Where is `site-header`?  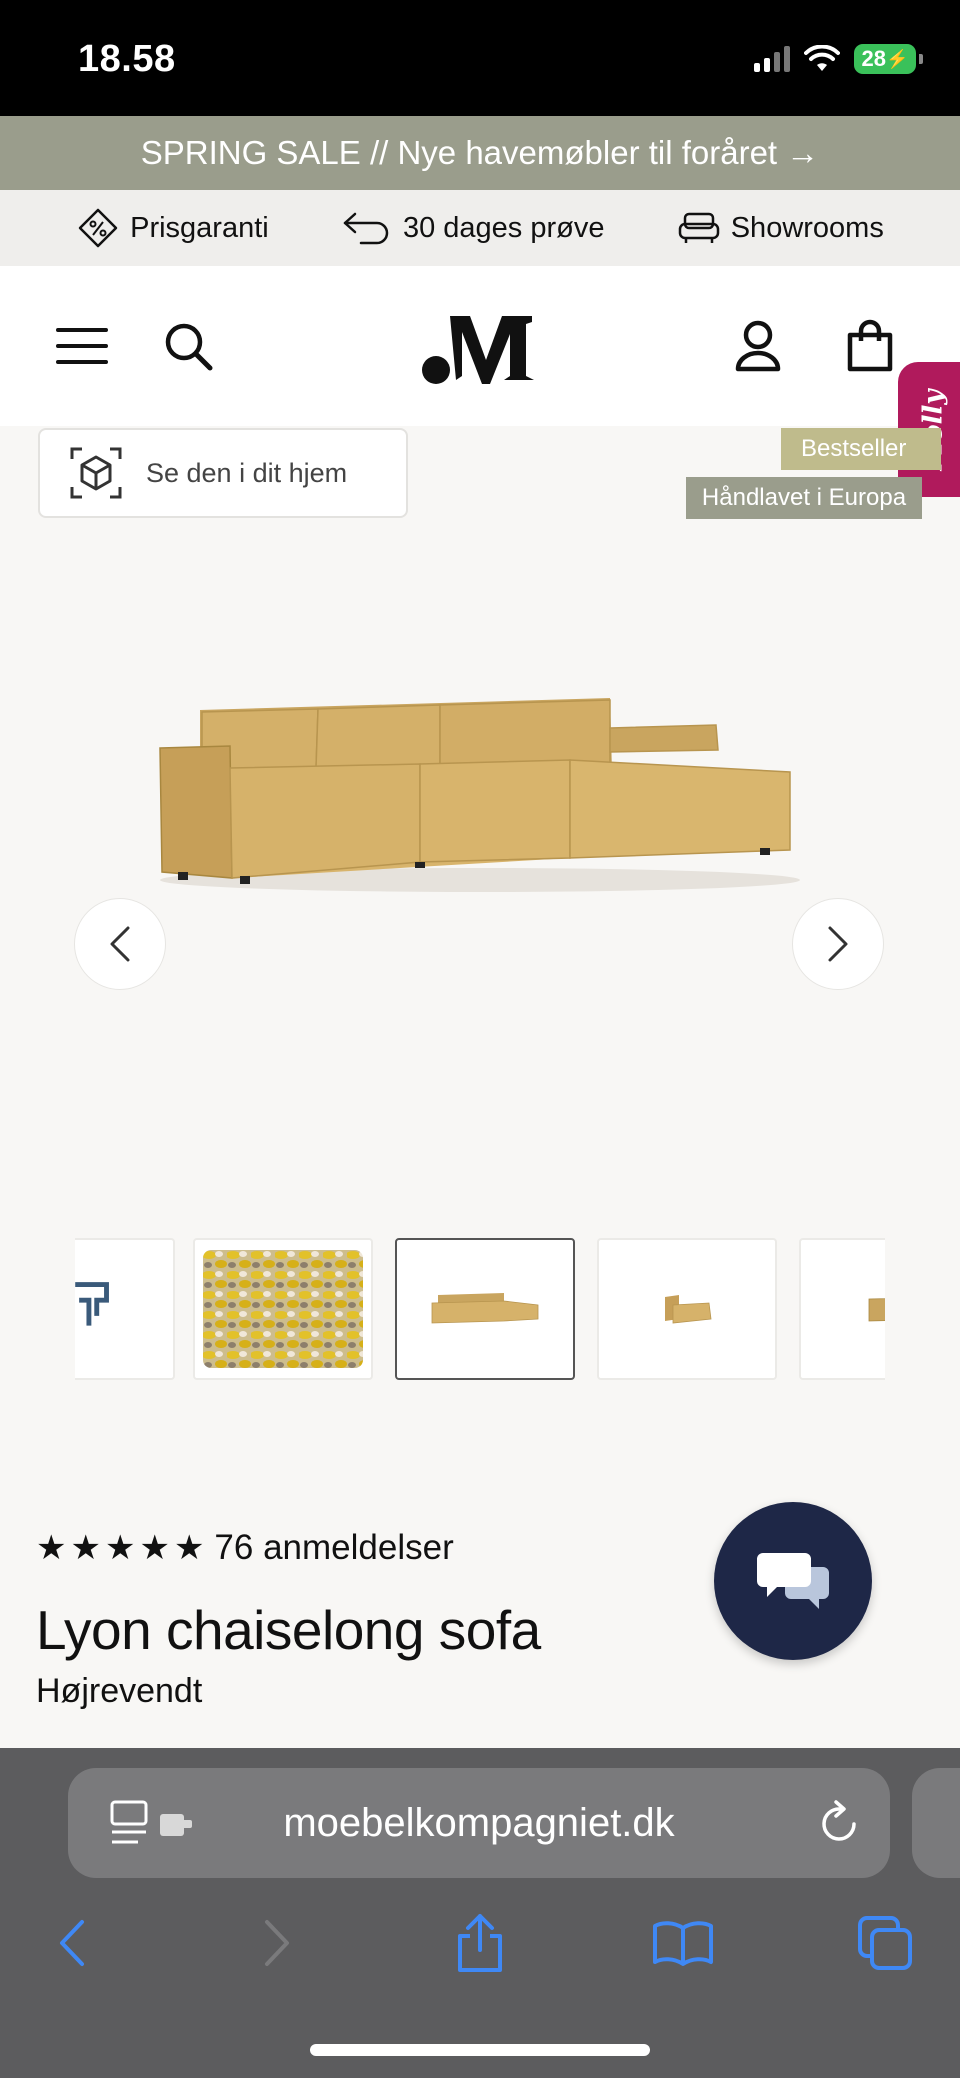
site-header is located at coordinates (480, 346).